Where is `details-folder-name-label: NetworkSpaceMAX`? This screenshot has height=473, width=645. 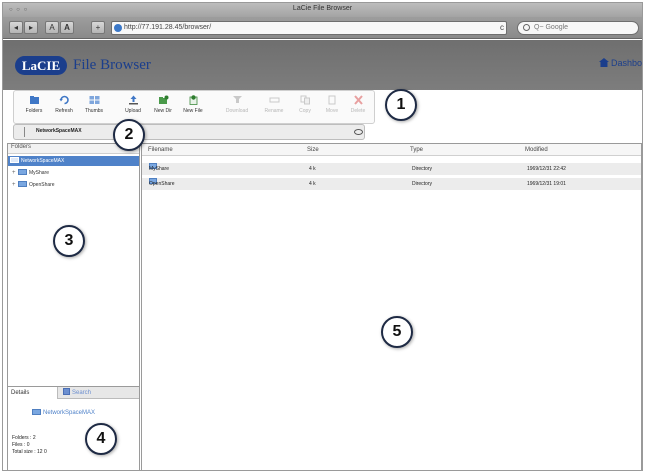 details-folder-name-label: NetworkSpaceMAX is located at coordinates (69, 413).